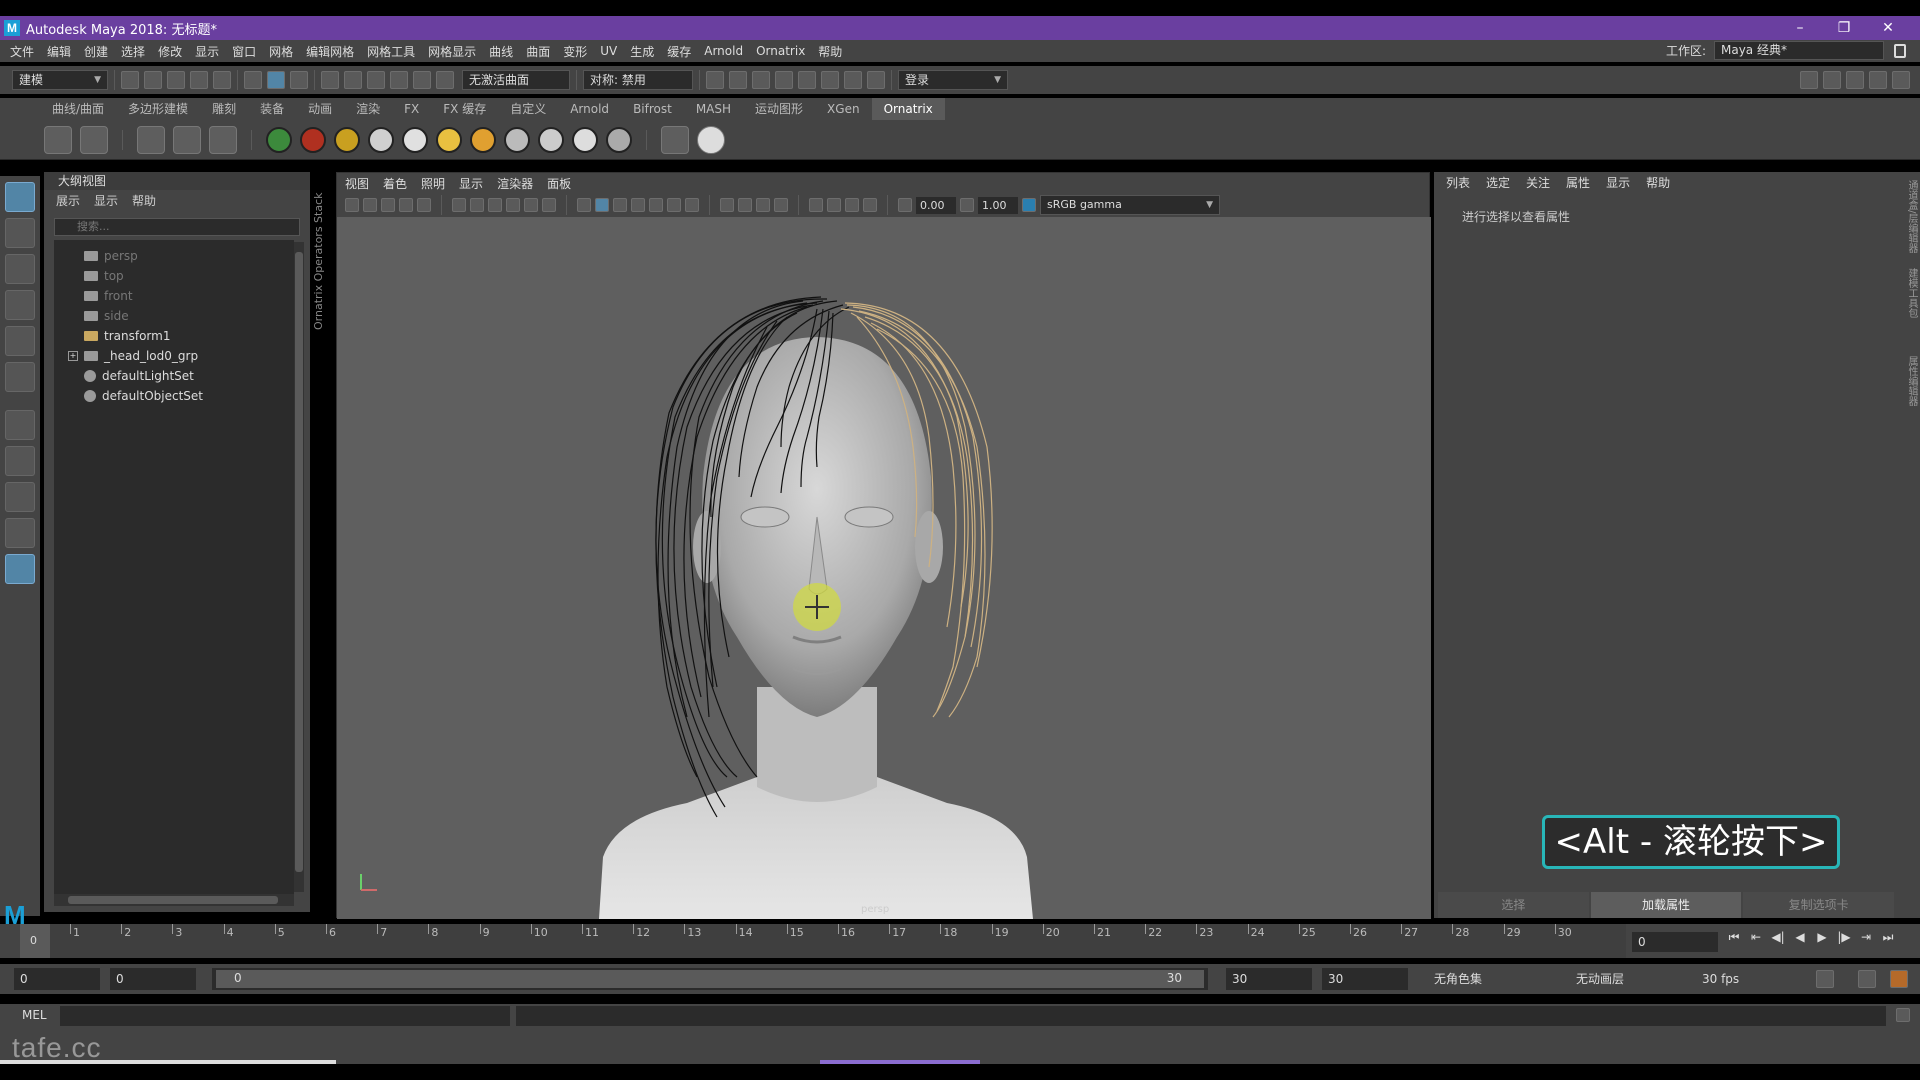  I want to click on menu-curves: 曲线, so click(501, 51).